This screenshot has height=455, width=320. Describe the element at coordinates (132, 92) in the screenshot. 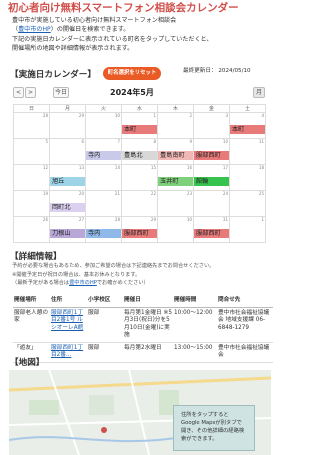

I see `month-title: 2024年5月` at that location.